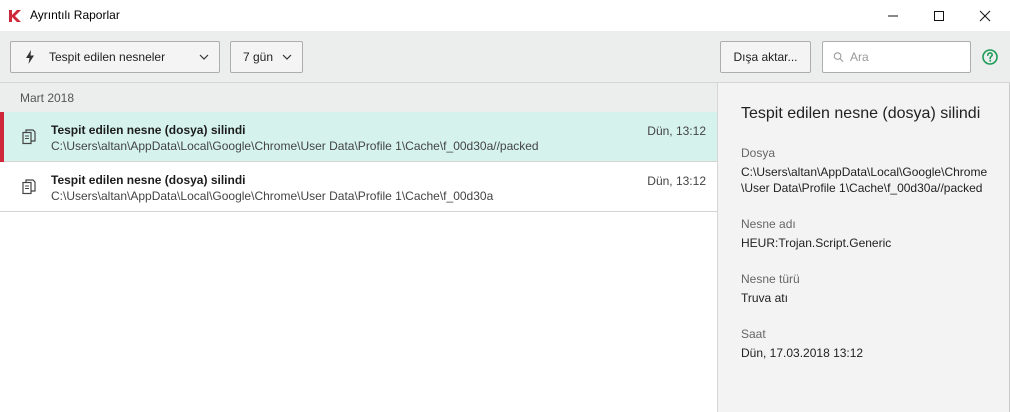  Describe the element at coordinates (816, 243) in the screenshot. I see `object-name-value: HEUR:Trojan.Script.Generic` at that location.